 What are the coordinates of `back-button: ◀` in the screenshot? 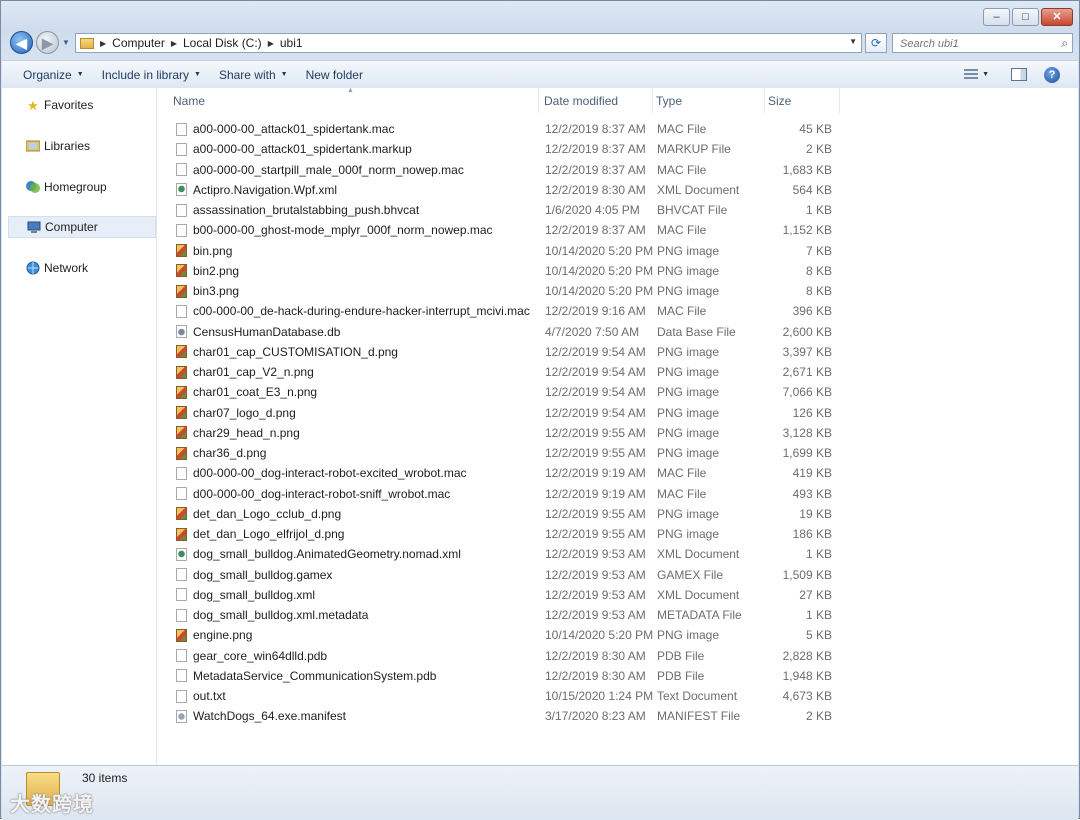 It's located at (21, 42).